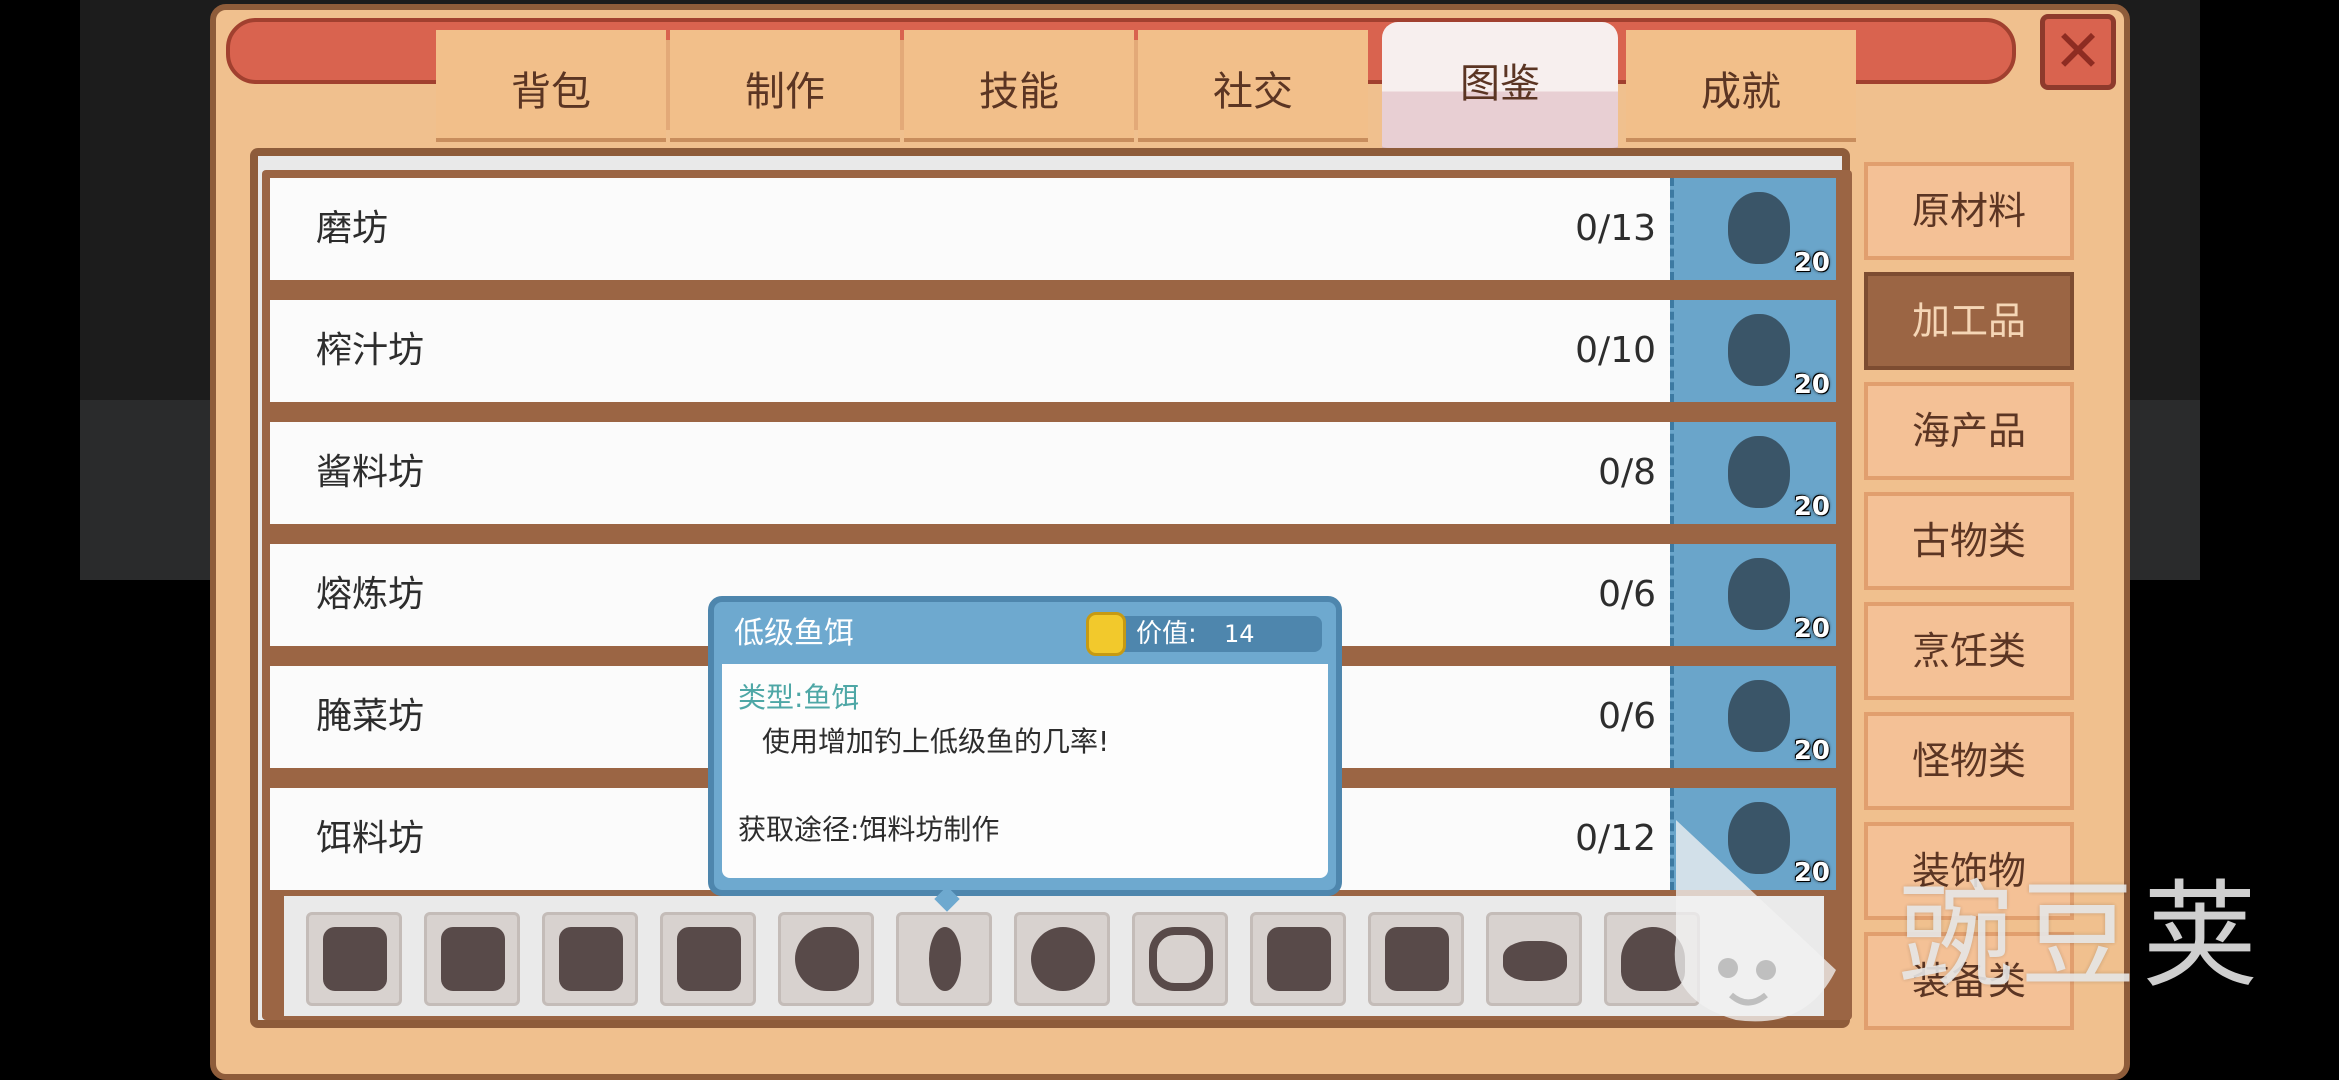 This screenshot has width=2339, height=1080. Describe the element at coordinates (1969, 211) in the screenshot. I see `category-raw-materials: 原材料` at that location.